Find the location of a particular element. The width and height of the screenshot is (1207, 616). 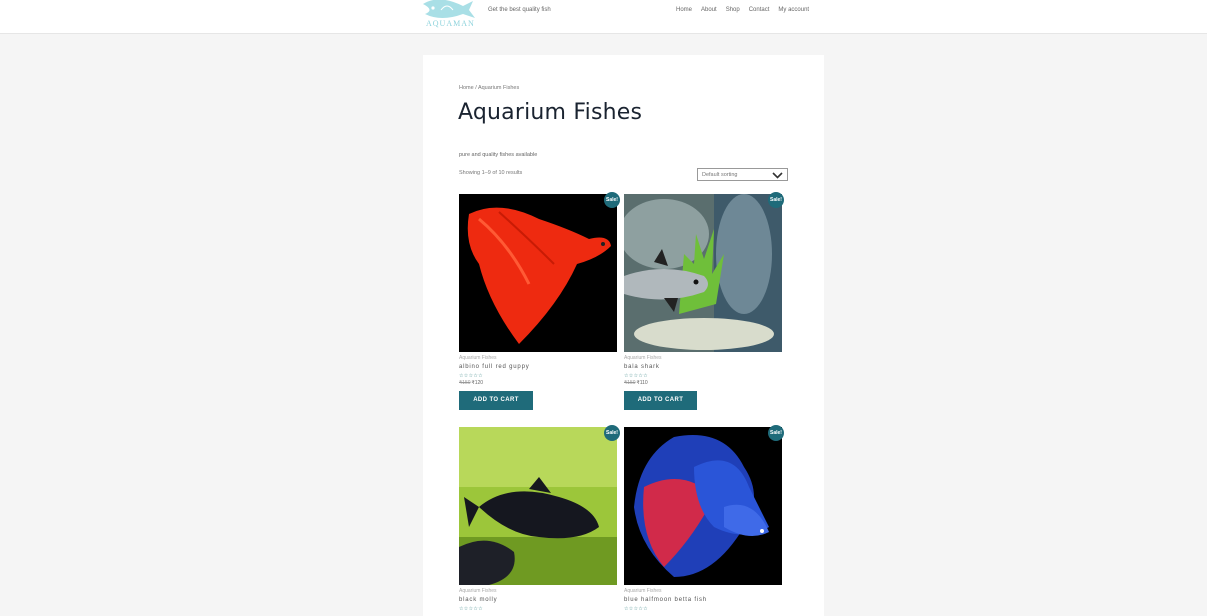

product-price: ₹150₹110 is located at coordinates (636, 383).